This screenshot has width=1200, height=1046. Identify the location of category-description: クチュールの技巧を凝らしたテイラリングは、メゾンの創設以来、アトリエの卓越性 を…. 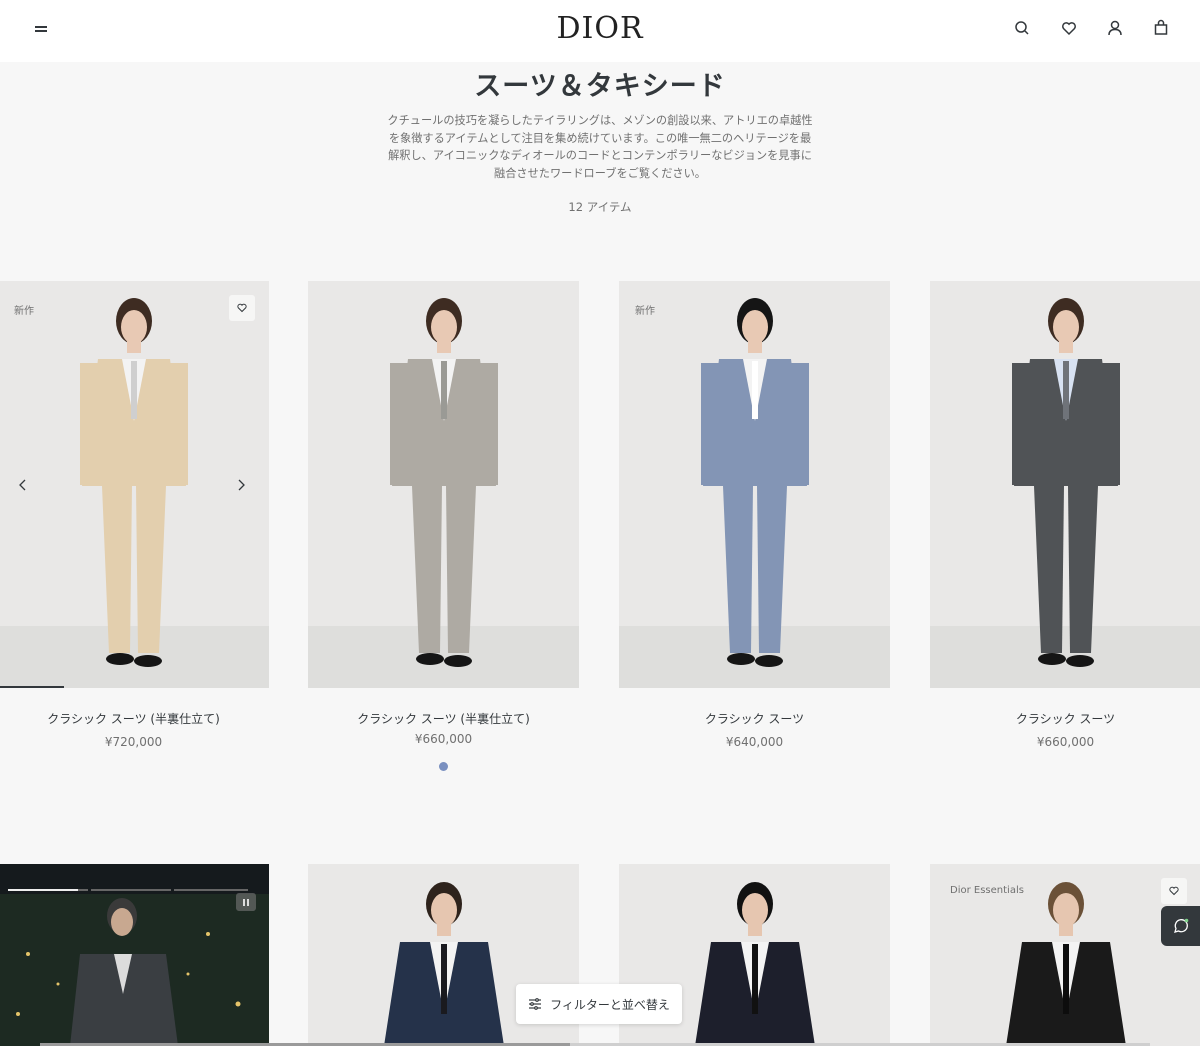
(600, 147).